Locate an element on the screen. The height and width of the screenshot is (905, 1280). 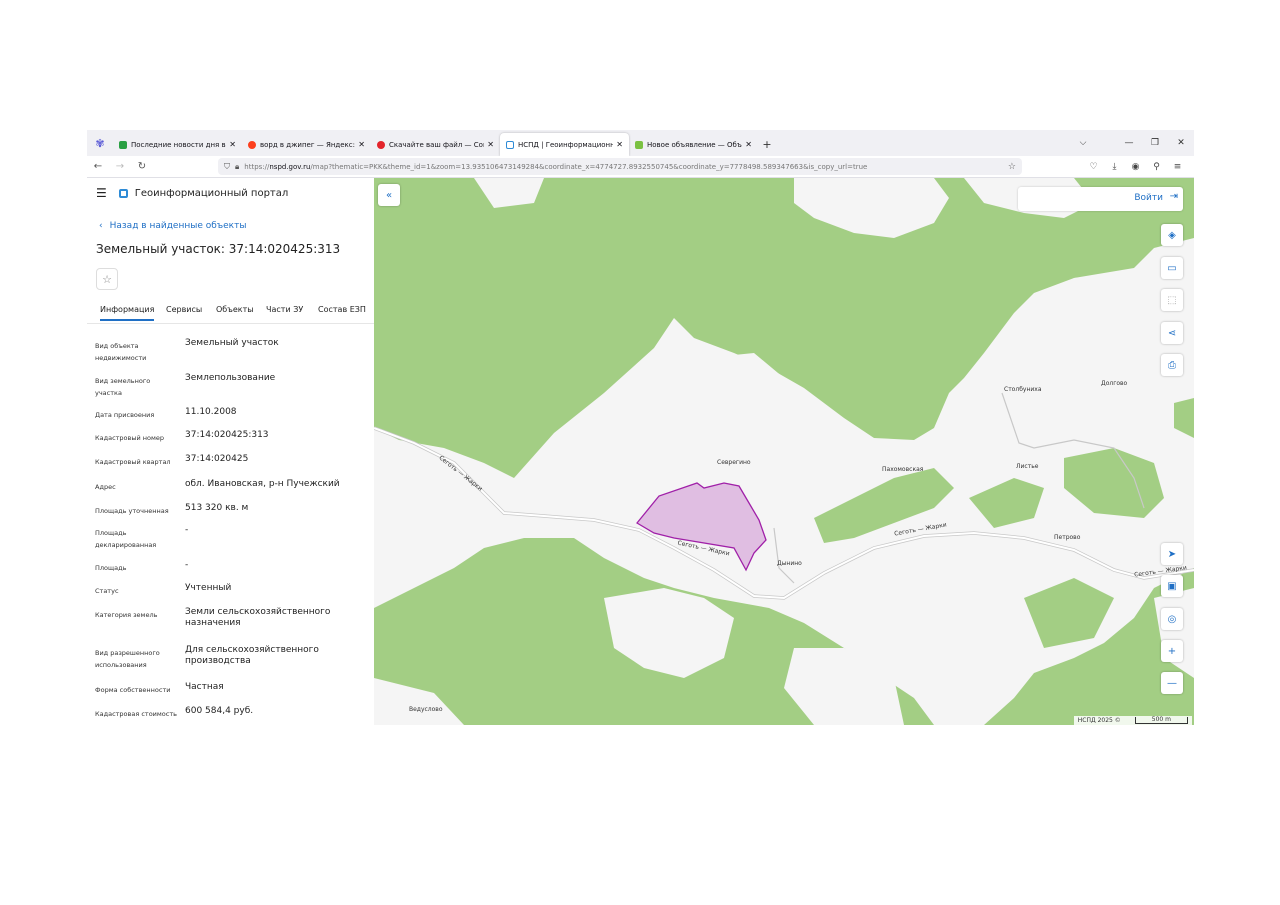
account-icon: ◉ is located at coordinates (1135, 167).